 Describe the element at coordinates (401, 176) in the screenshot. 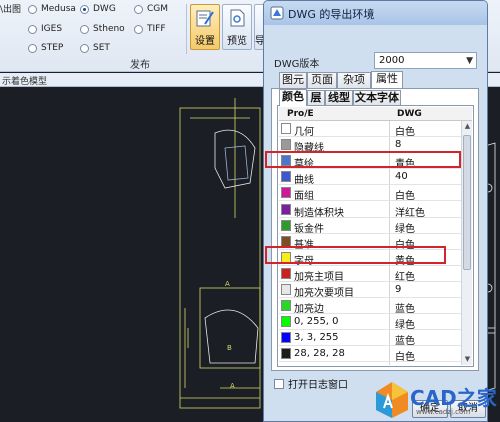

I see `row-dwg-value: 40` at that location.